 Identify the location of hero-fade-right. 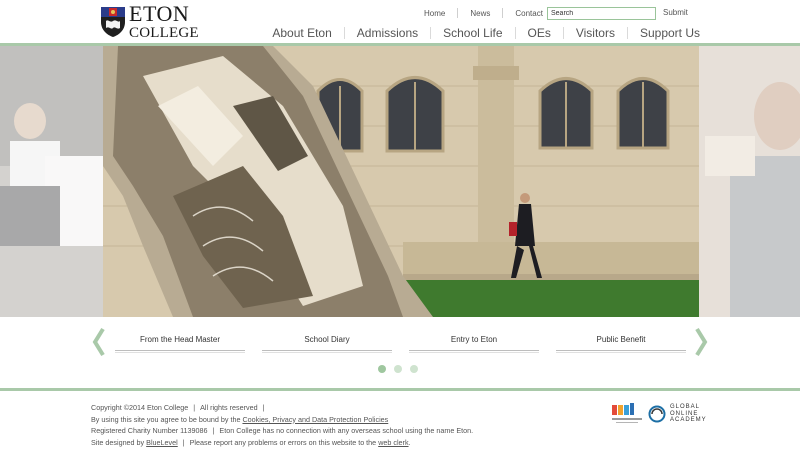
(749, 181).